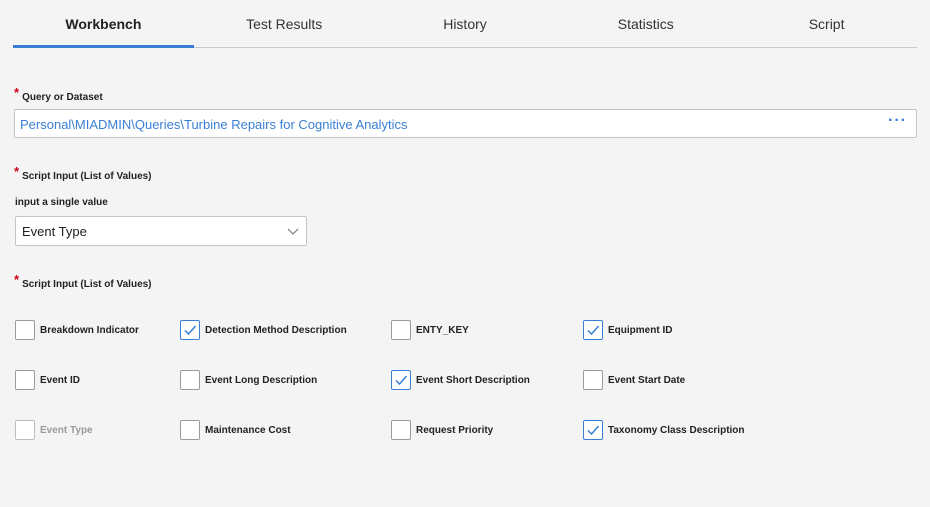  I want to click on checkbox-option: Breakdown Indicator, so click(77, 330).